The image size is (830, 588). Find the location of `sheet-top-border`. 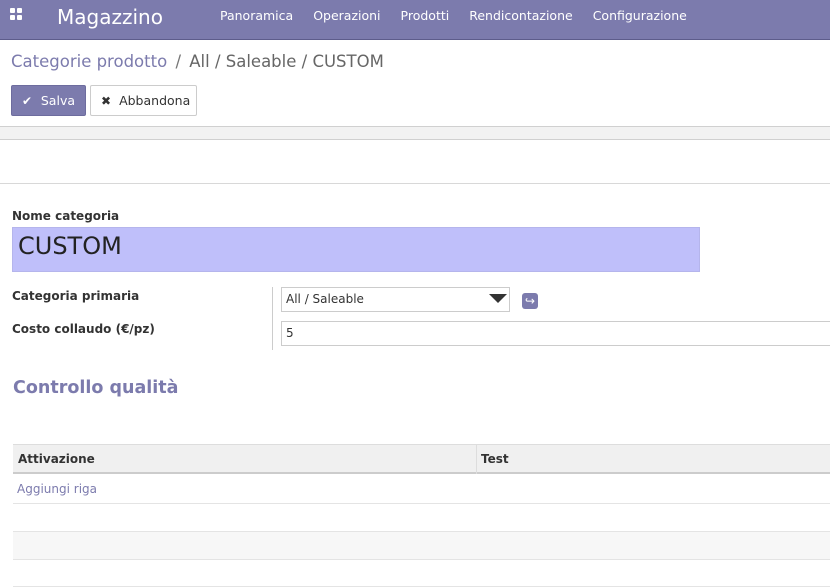

sheet-top-border is located at coordinates (415, 183).